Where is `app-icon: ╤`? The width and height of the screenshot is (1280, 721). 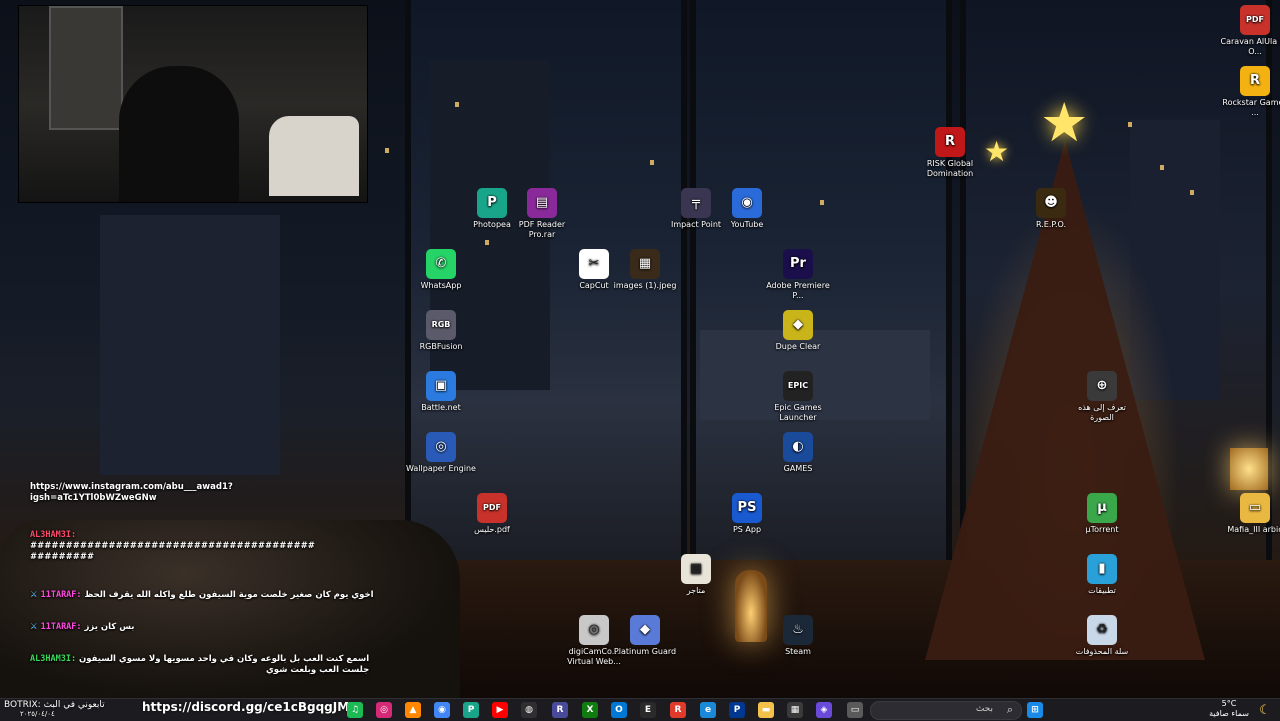 app-icon: ╤ is located at coordinates (696, 203).